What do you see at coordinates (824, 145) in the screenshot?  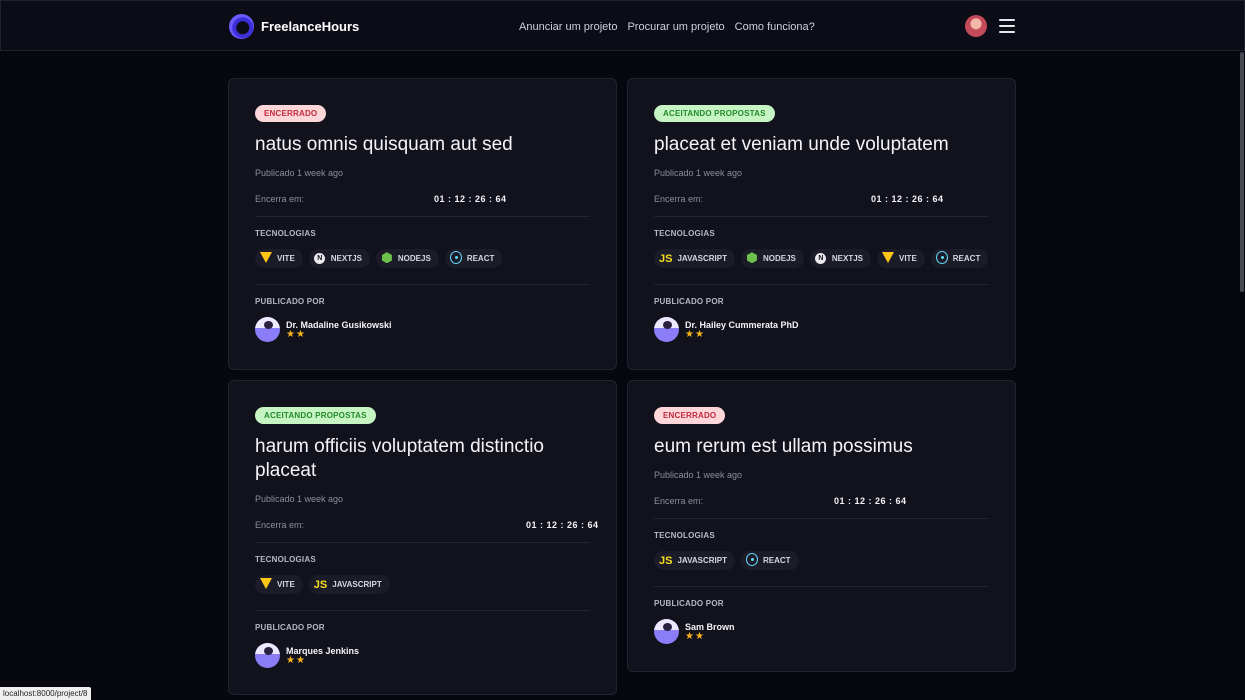 I see `project-title: placeat et veniam unde voluptatem` at bounding box center [824, 145].